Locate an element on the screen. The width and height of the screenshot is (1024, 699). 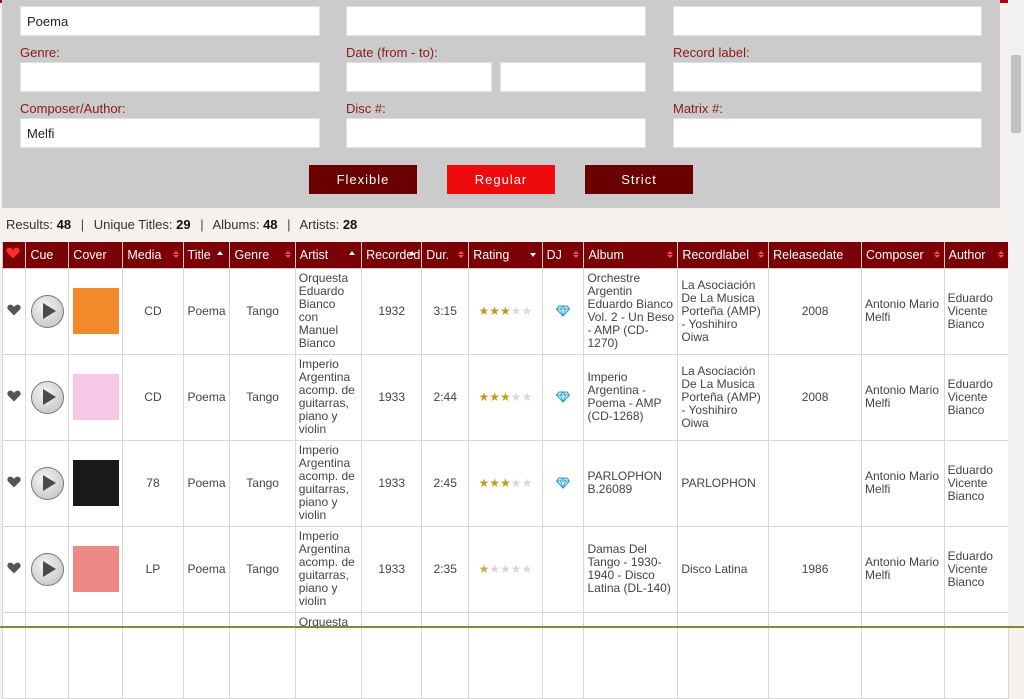
regular-button: Regular is located at coordinates (501, 179).